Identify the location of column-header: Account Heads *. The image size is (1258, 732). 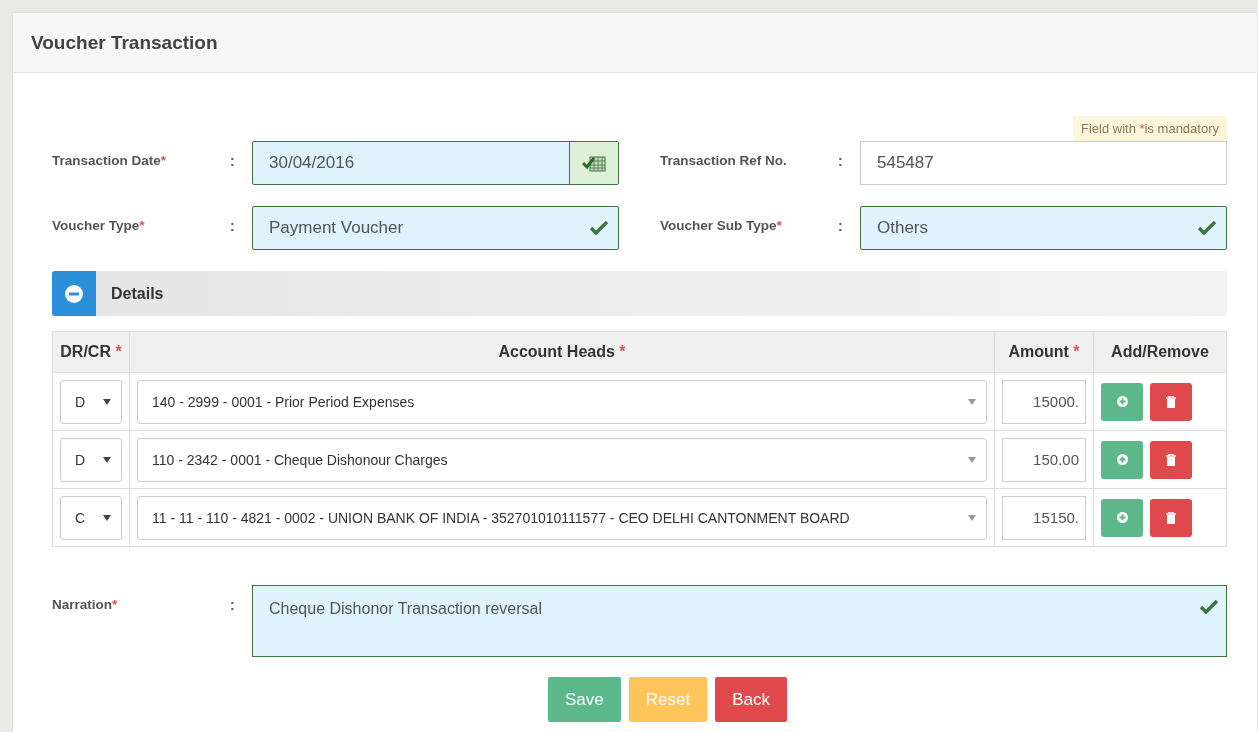
(562, 352).